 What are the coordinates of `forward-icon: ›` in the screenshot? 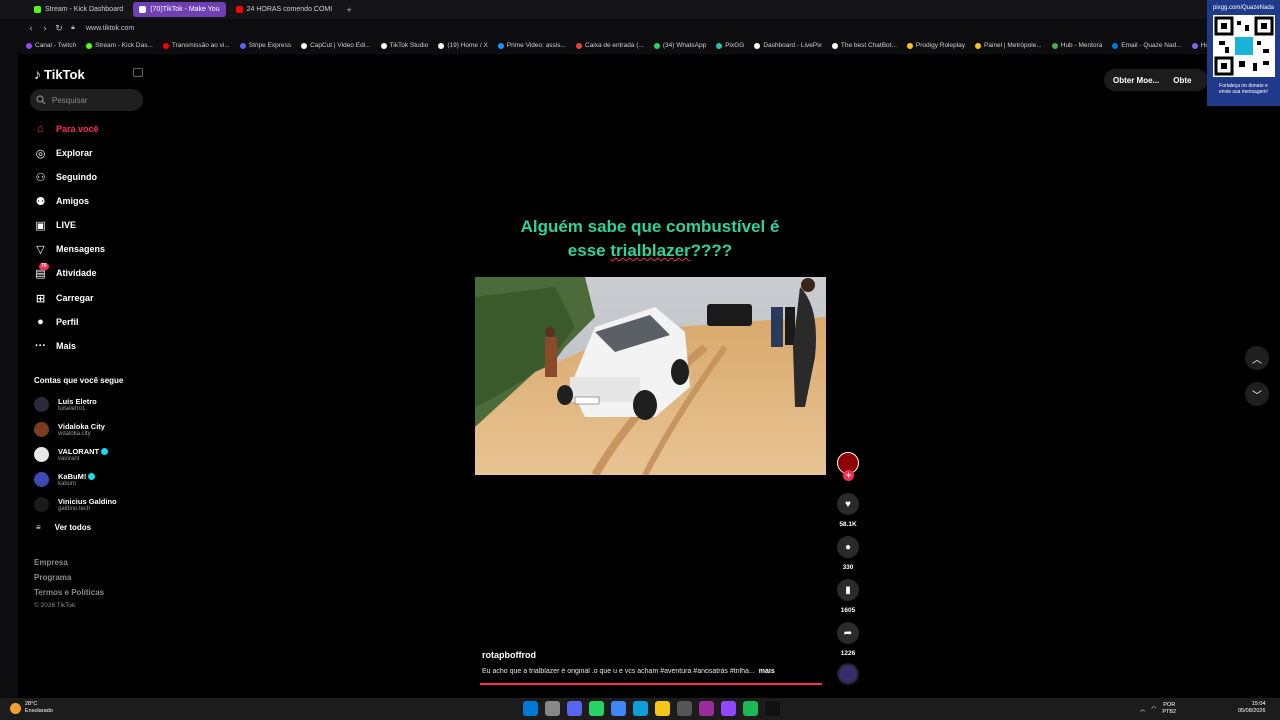 It's located at (45, 28).